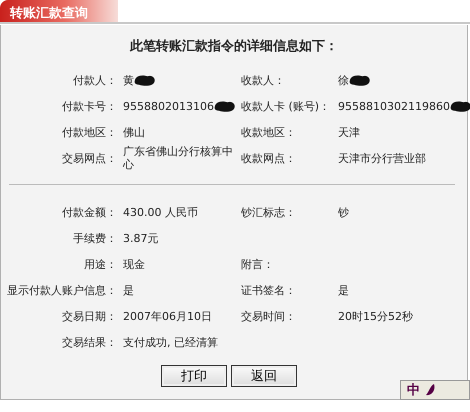 The width and height of the screenshot is (470, 412). What do you see at coordinates (160, 212) in the screenshot?
I see `field-value: 430.00 人民币` at bounding box center [160, 212].